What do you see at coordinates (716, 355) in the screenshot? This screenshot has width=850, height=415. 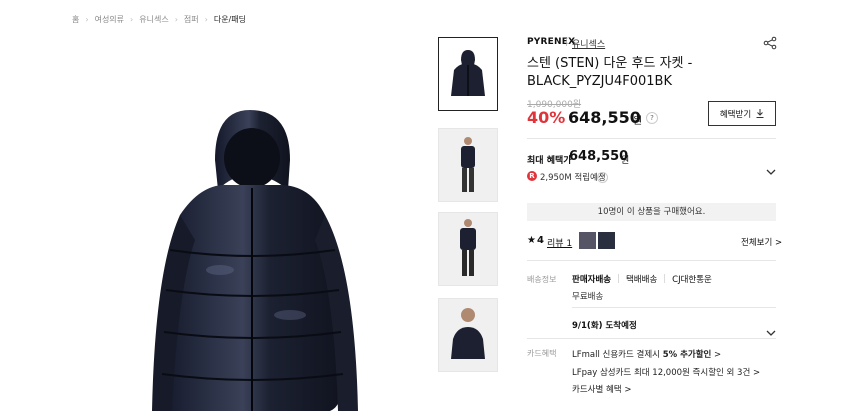 I see `chevron-right-icon: >` at bounding box center [716, 355].